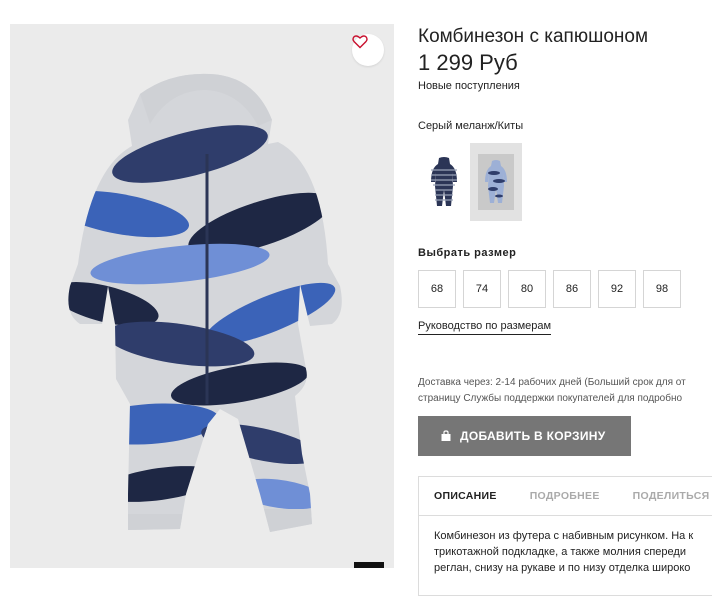 This screenshot has width=712, height=596. Describe the element at coordinates (549, 289) in the screenshot. I see `size-options: 68 74 80 86 92 98` at that location.